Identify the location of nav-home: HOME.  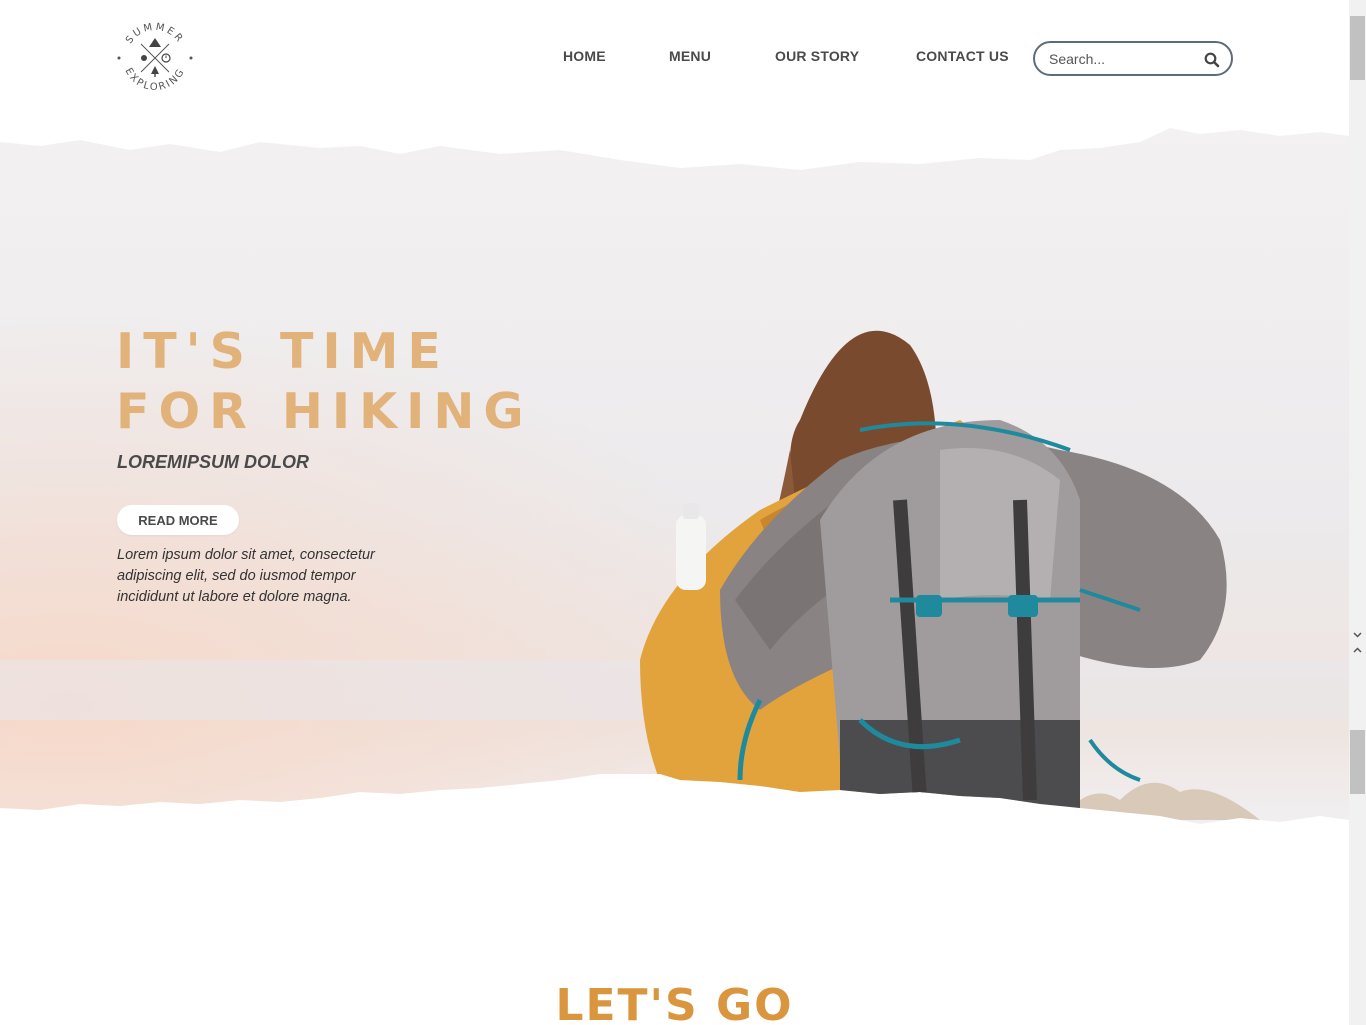
(584, 59).